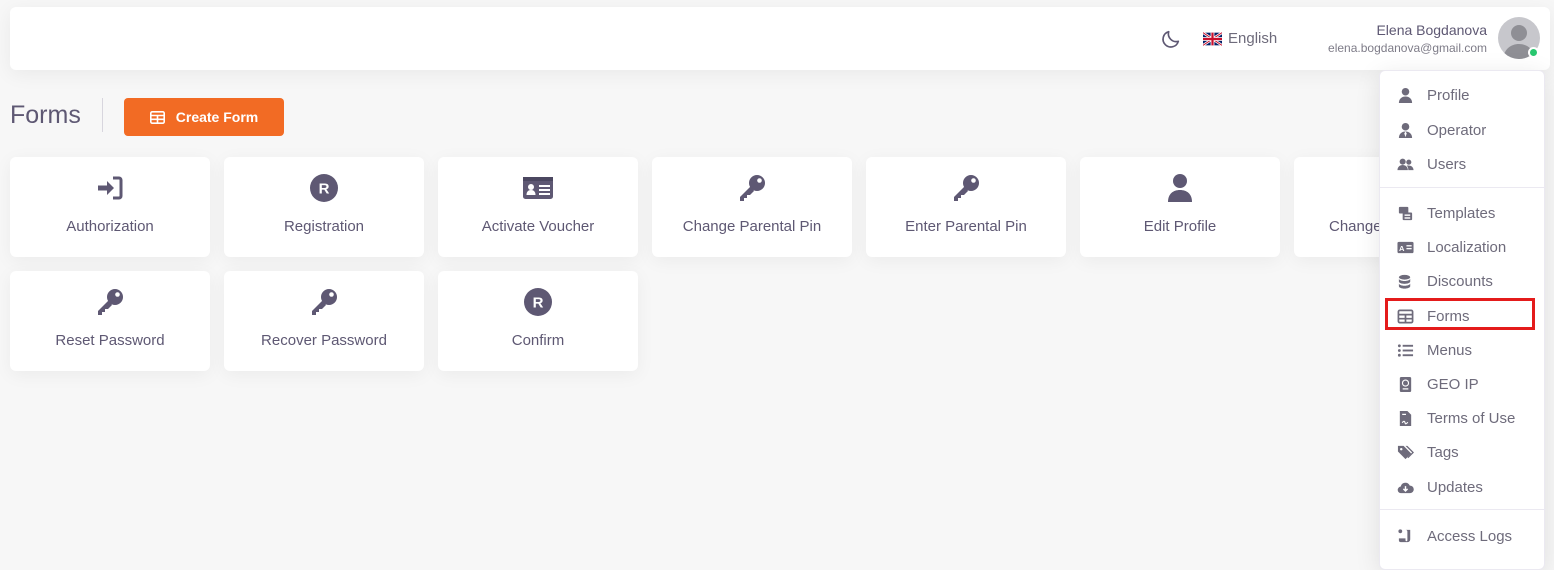  What do you see at coordinates (324, 321) in the screenshot?
I see `form-card-recover-password: Recover Password` at bounding box center [324, 321].